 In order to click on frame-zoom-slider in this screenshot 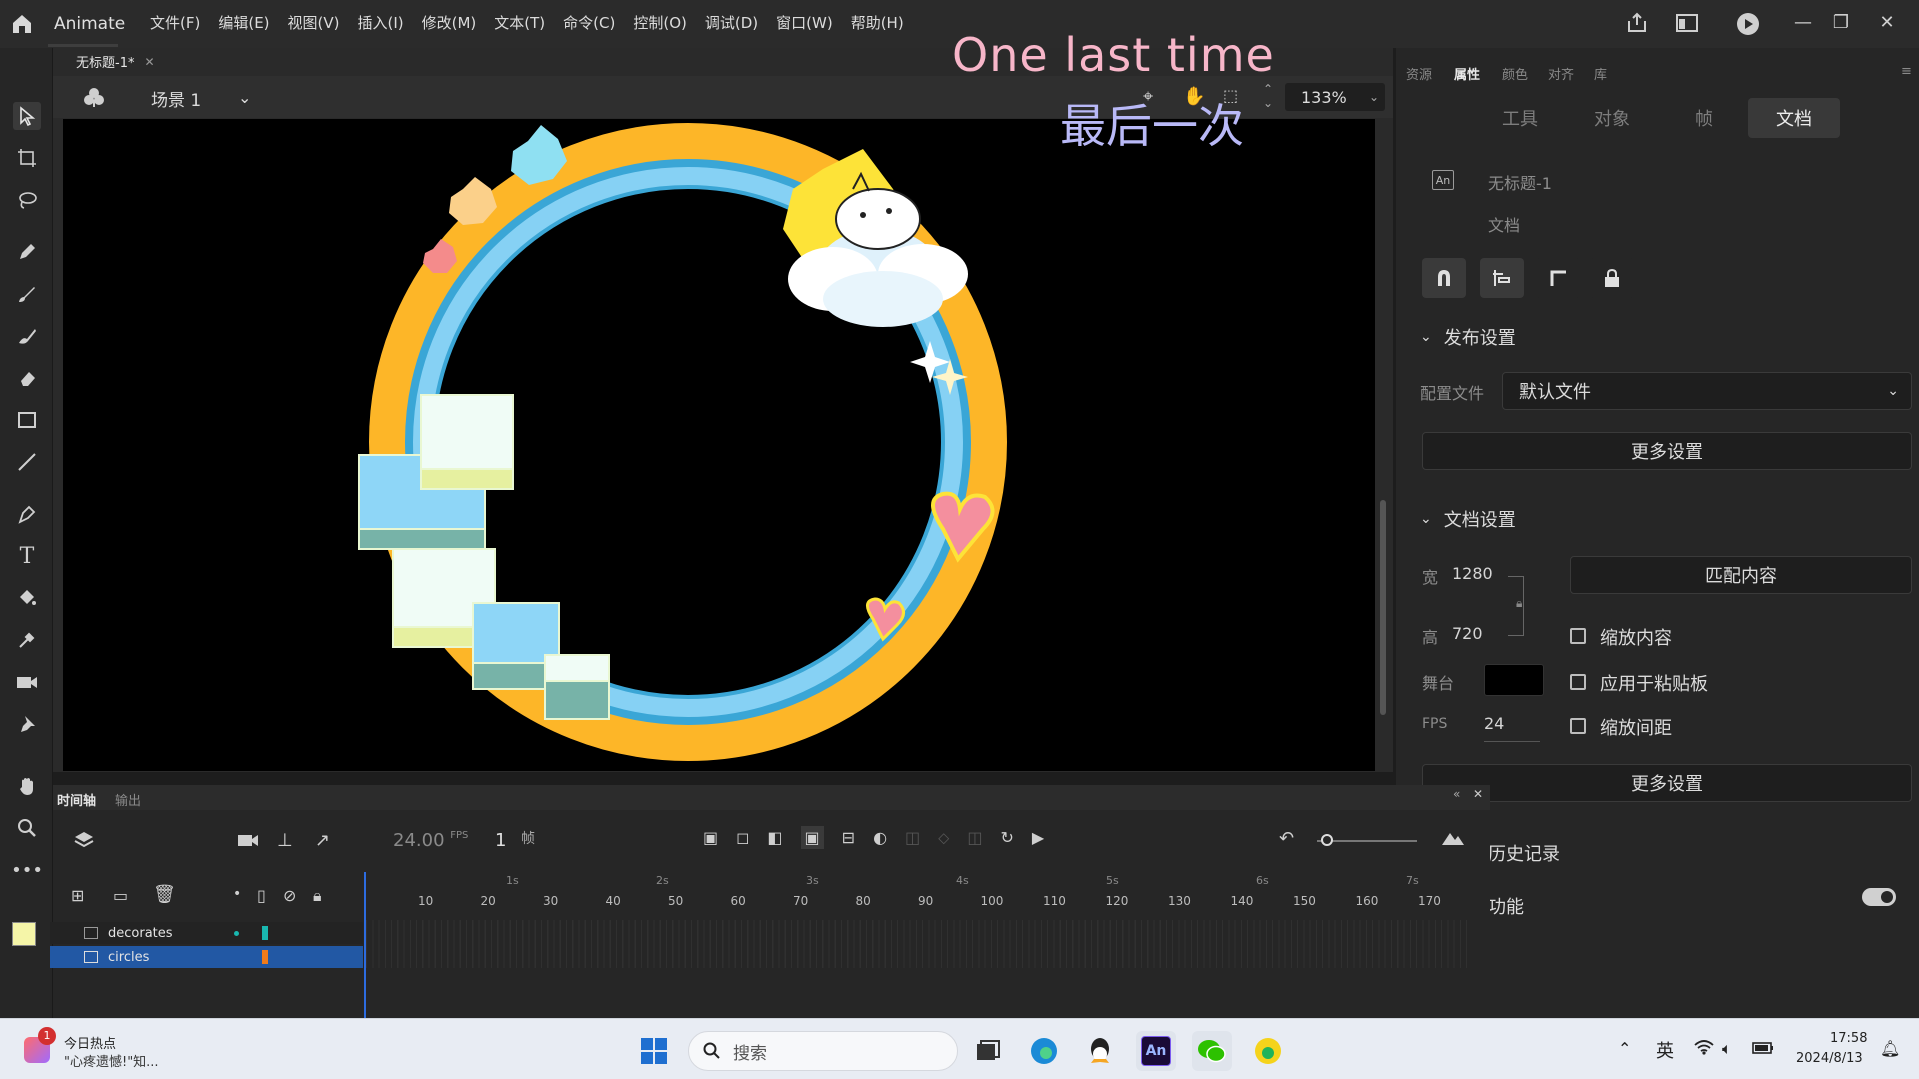, I will do `click(1367, 840)`.